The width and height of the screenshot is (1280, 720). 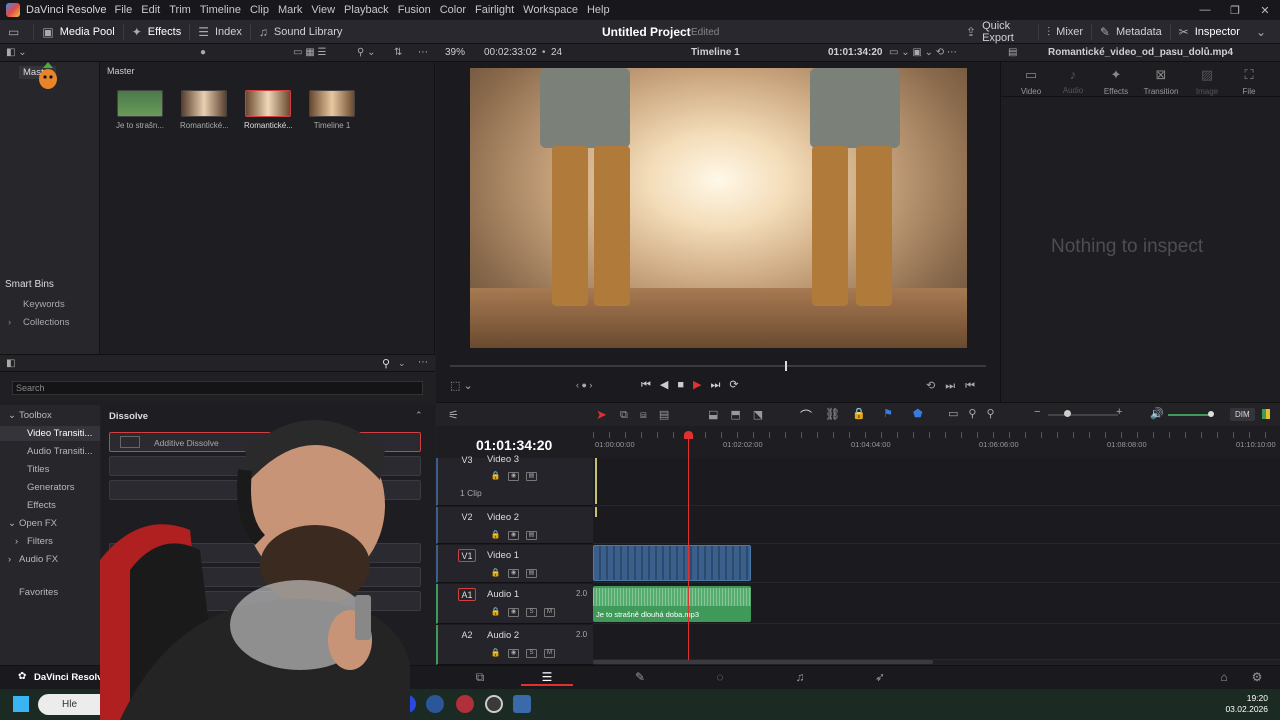 What do you see at coordinates (514, 564) in the screenshot?
I see `track-header-v1: V1 Video 1 🔒 ◉ ▤` at bounding box center [514, 564].